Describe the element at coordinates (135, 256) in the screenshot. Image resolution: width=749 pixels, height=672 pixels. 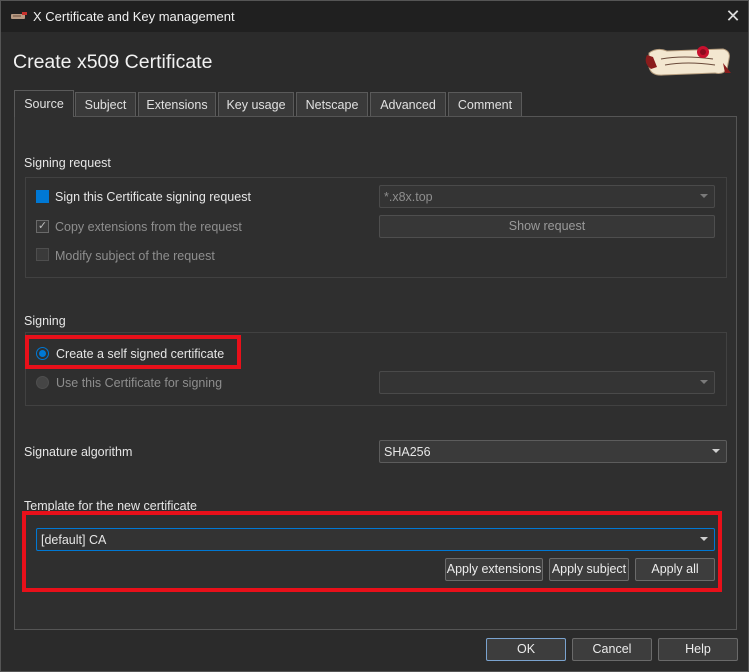
I see `modify-subject-label: Modify subject of the request` at that location.